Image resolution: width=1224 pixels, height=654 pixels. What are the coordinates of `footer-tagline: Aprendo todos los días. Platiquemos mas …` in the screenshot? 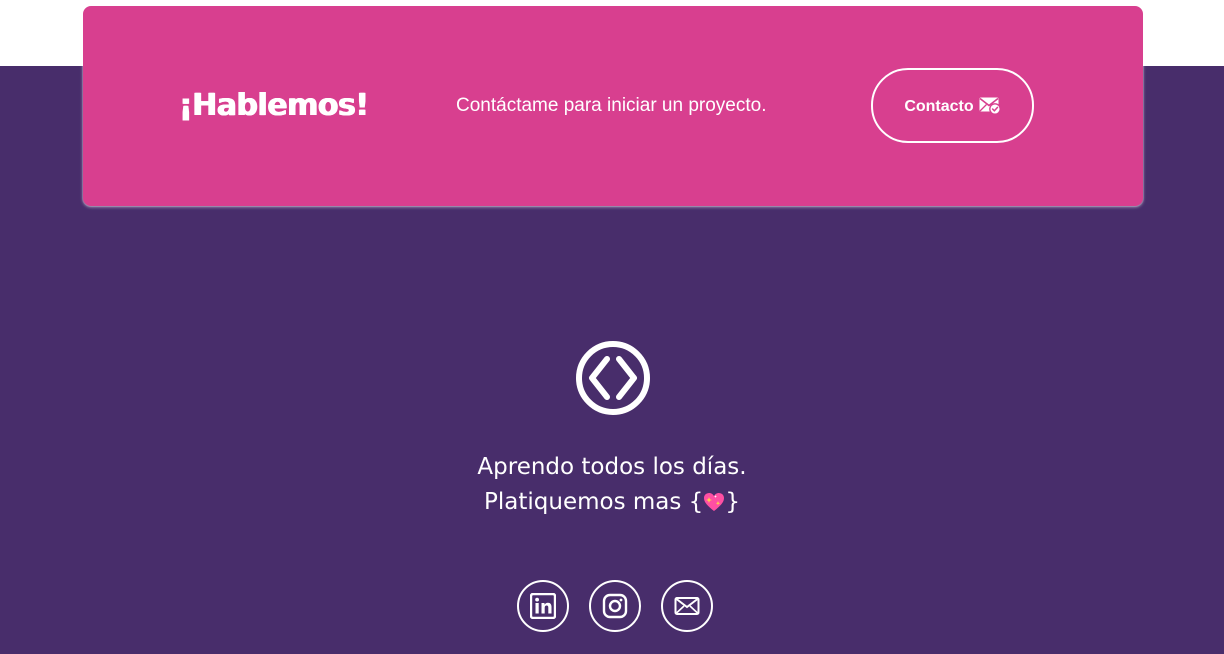 It's located at (612, 485).